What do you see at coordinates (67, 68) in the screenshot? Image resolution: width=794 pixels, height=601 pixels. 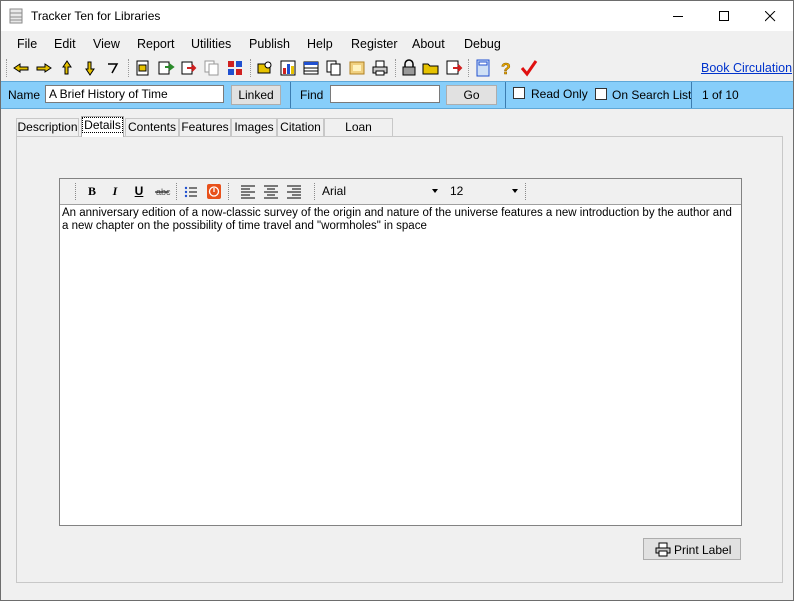 I see `next-record-icon` at bounding box center [67, 68].